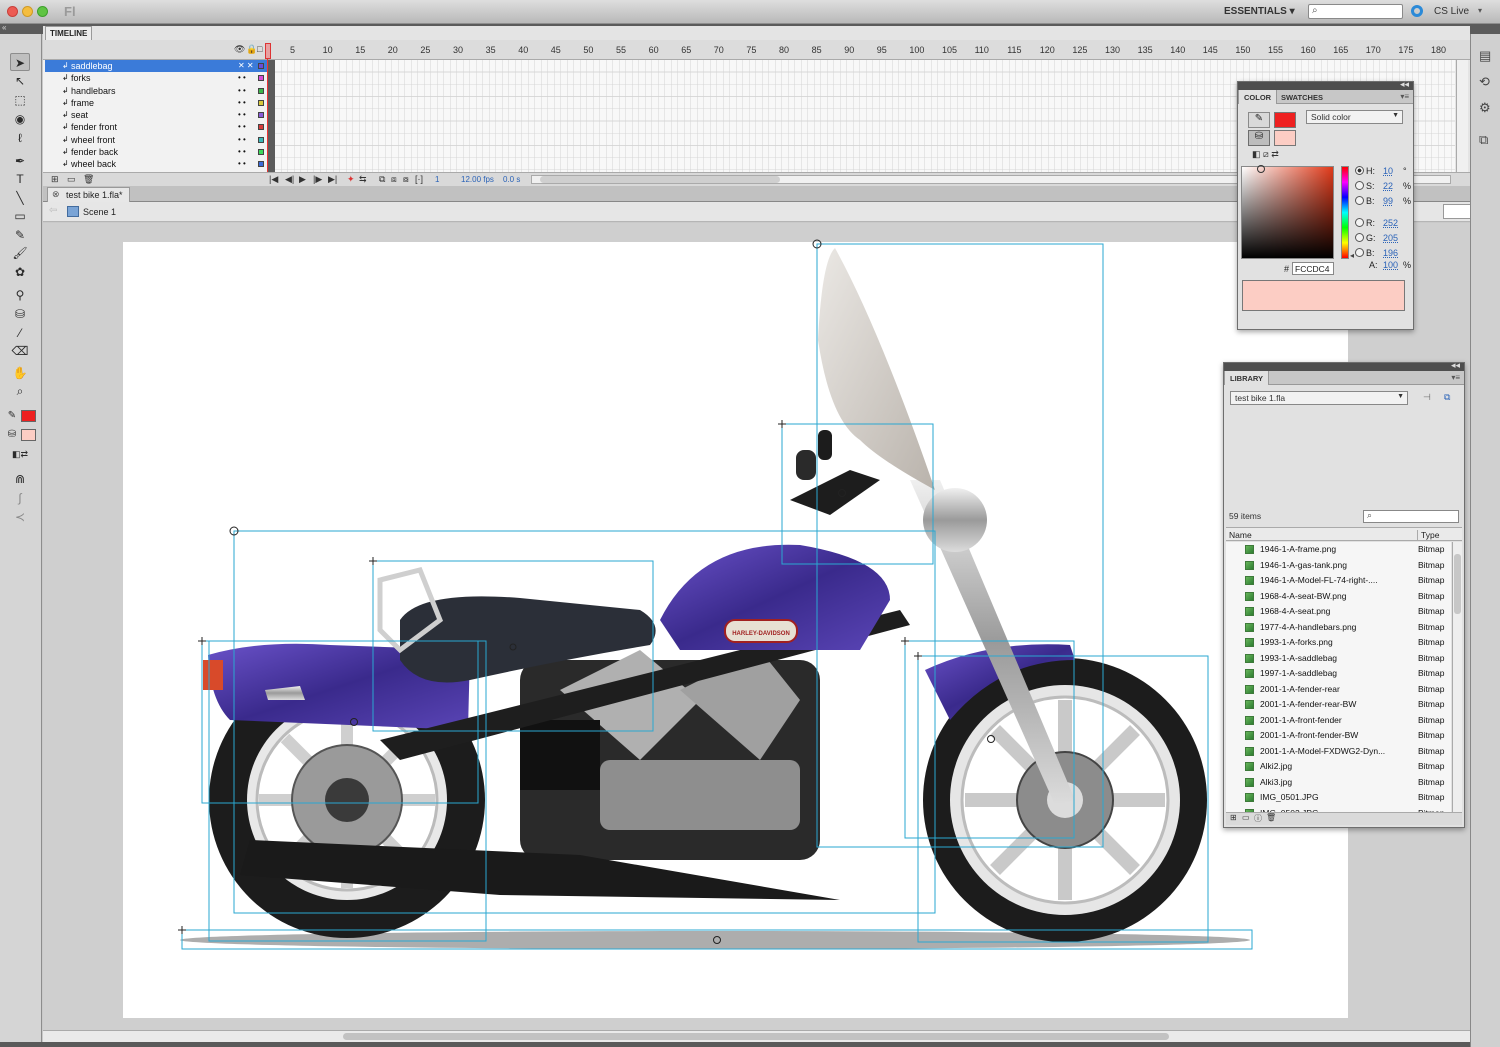 The width and height of the screenshot is (1500, 1047). Describe the element at coordinates (1247, 378) in the screenshot. I see `tab-library: LIBRARY` at that location.